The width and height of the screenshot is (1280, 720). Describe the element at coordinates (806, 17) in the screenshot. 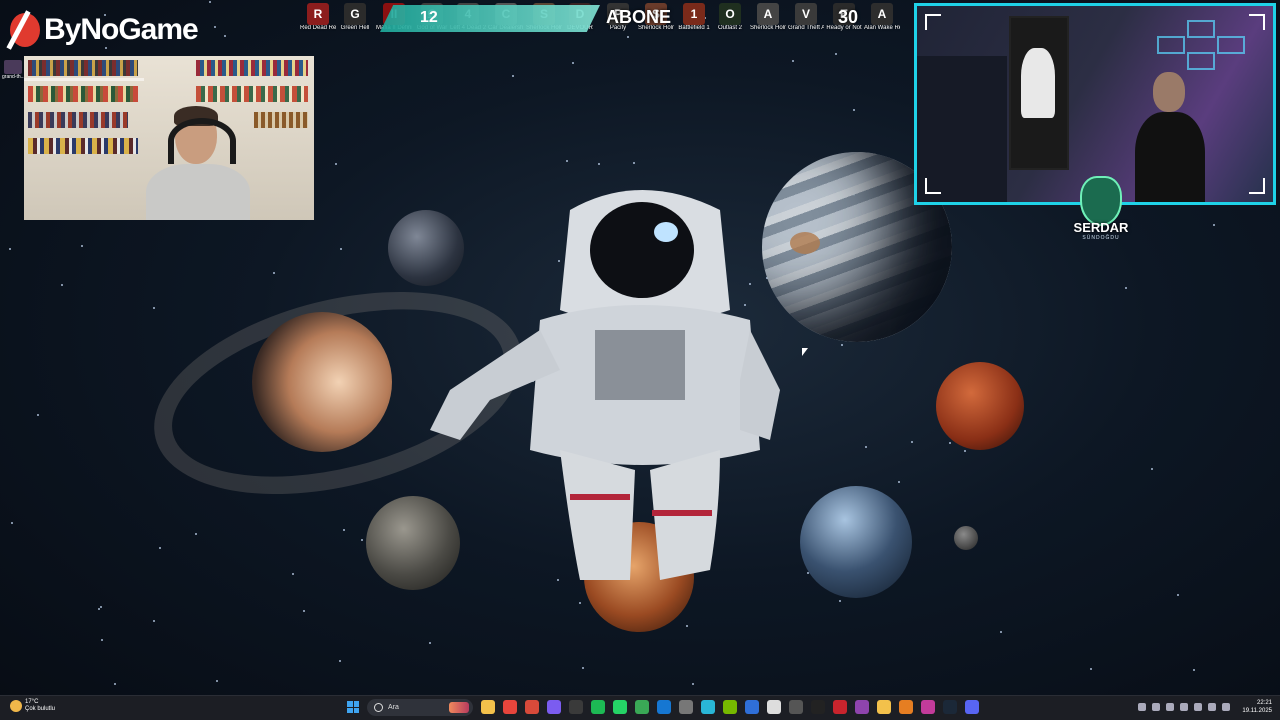

I see `desktop-icon: VGrand Theft Auto V` at that location.